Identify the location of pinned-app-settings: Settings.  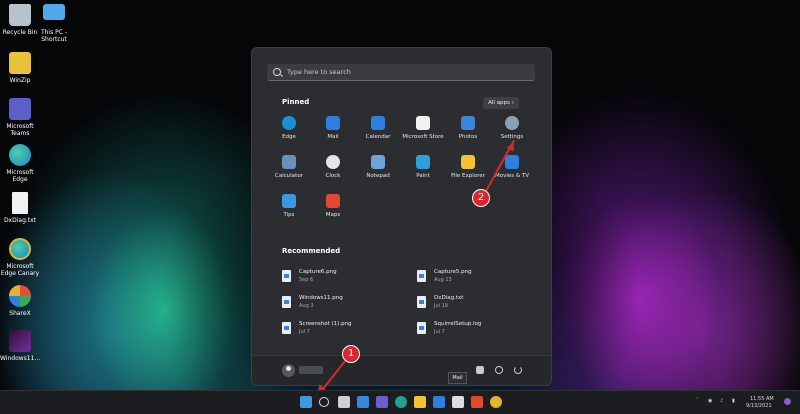
(512, 128).